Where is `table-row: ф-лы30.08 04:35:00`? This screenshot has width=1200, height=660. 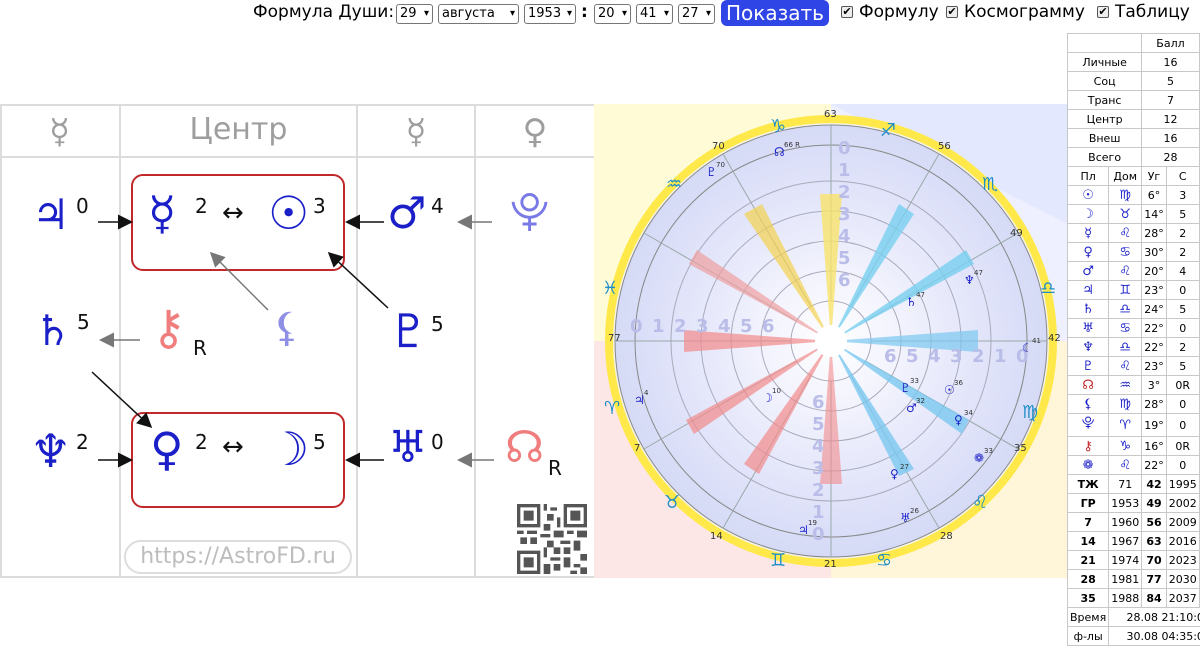
table-row: ф-лы30.08 04:35:00 is located at coordinates (1133, 636).